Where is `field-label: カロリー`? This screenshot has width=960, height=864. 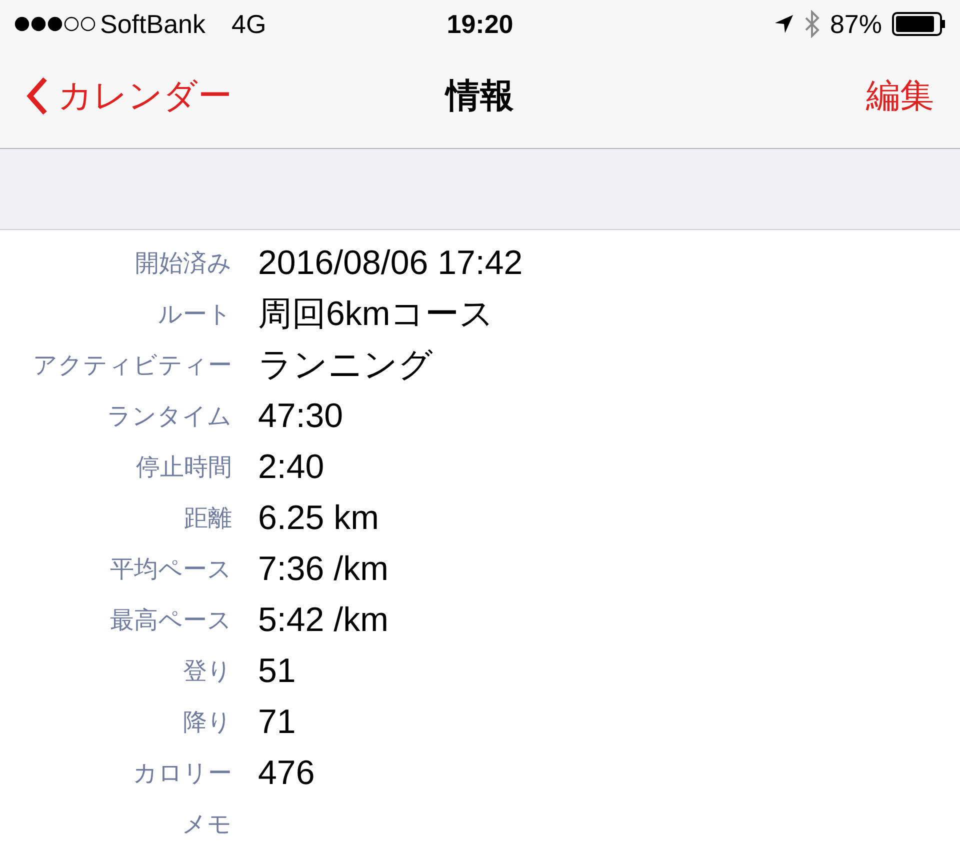
field-label: カロリー is located at coordinates (182, 773).